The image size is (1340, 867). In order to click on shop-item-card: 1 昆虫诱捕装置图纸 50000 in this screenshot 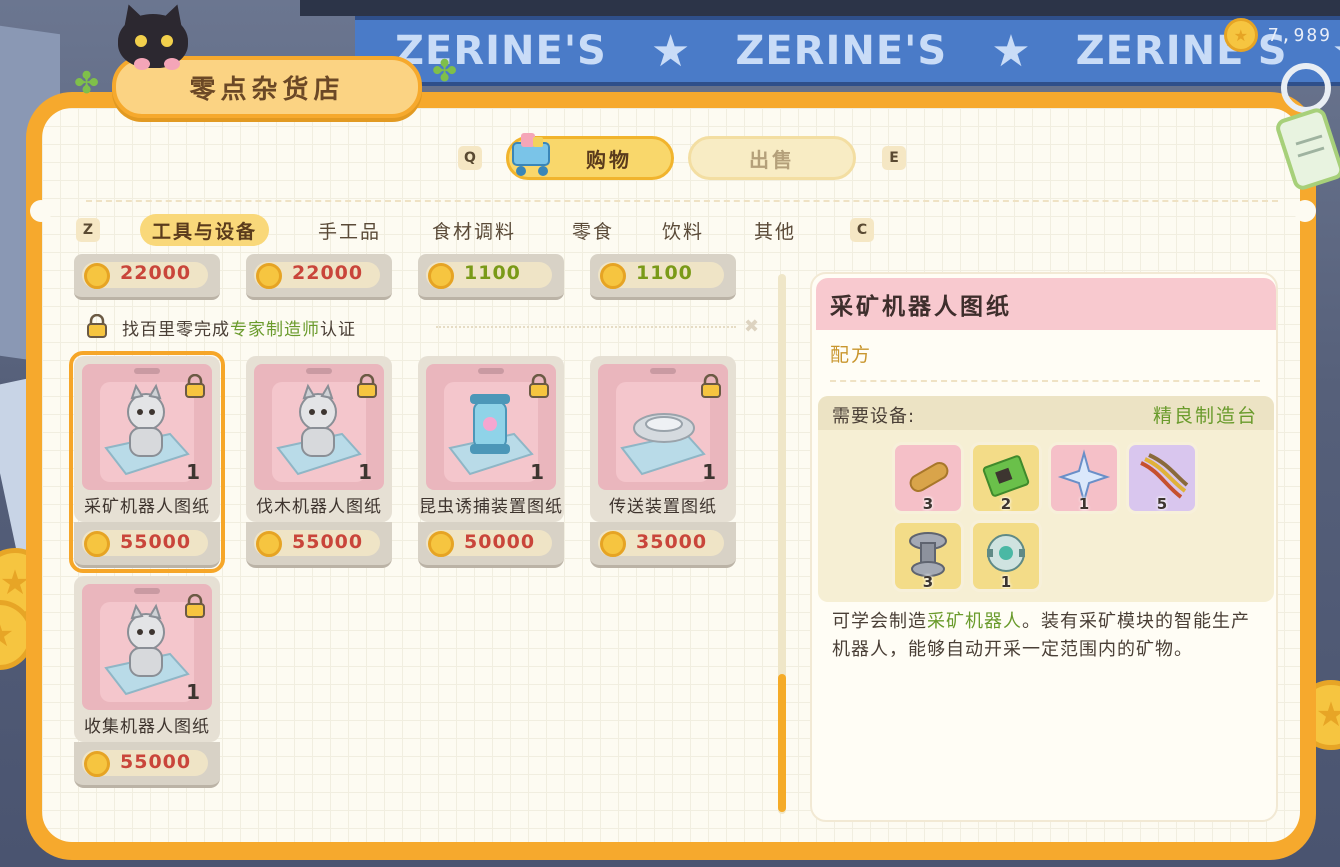, I will do `click(491, 463)`.